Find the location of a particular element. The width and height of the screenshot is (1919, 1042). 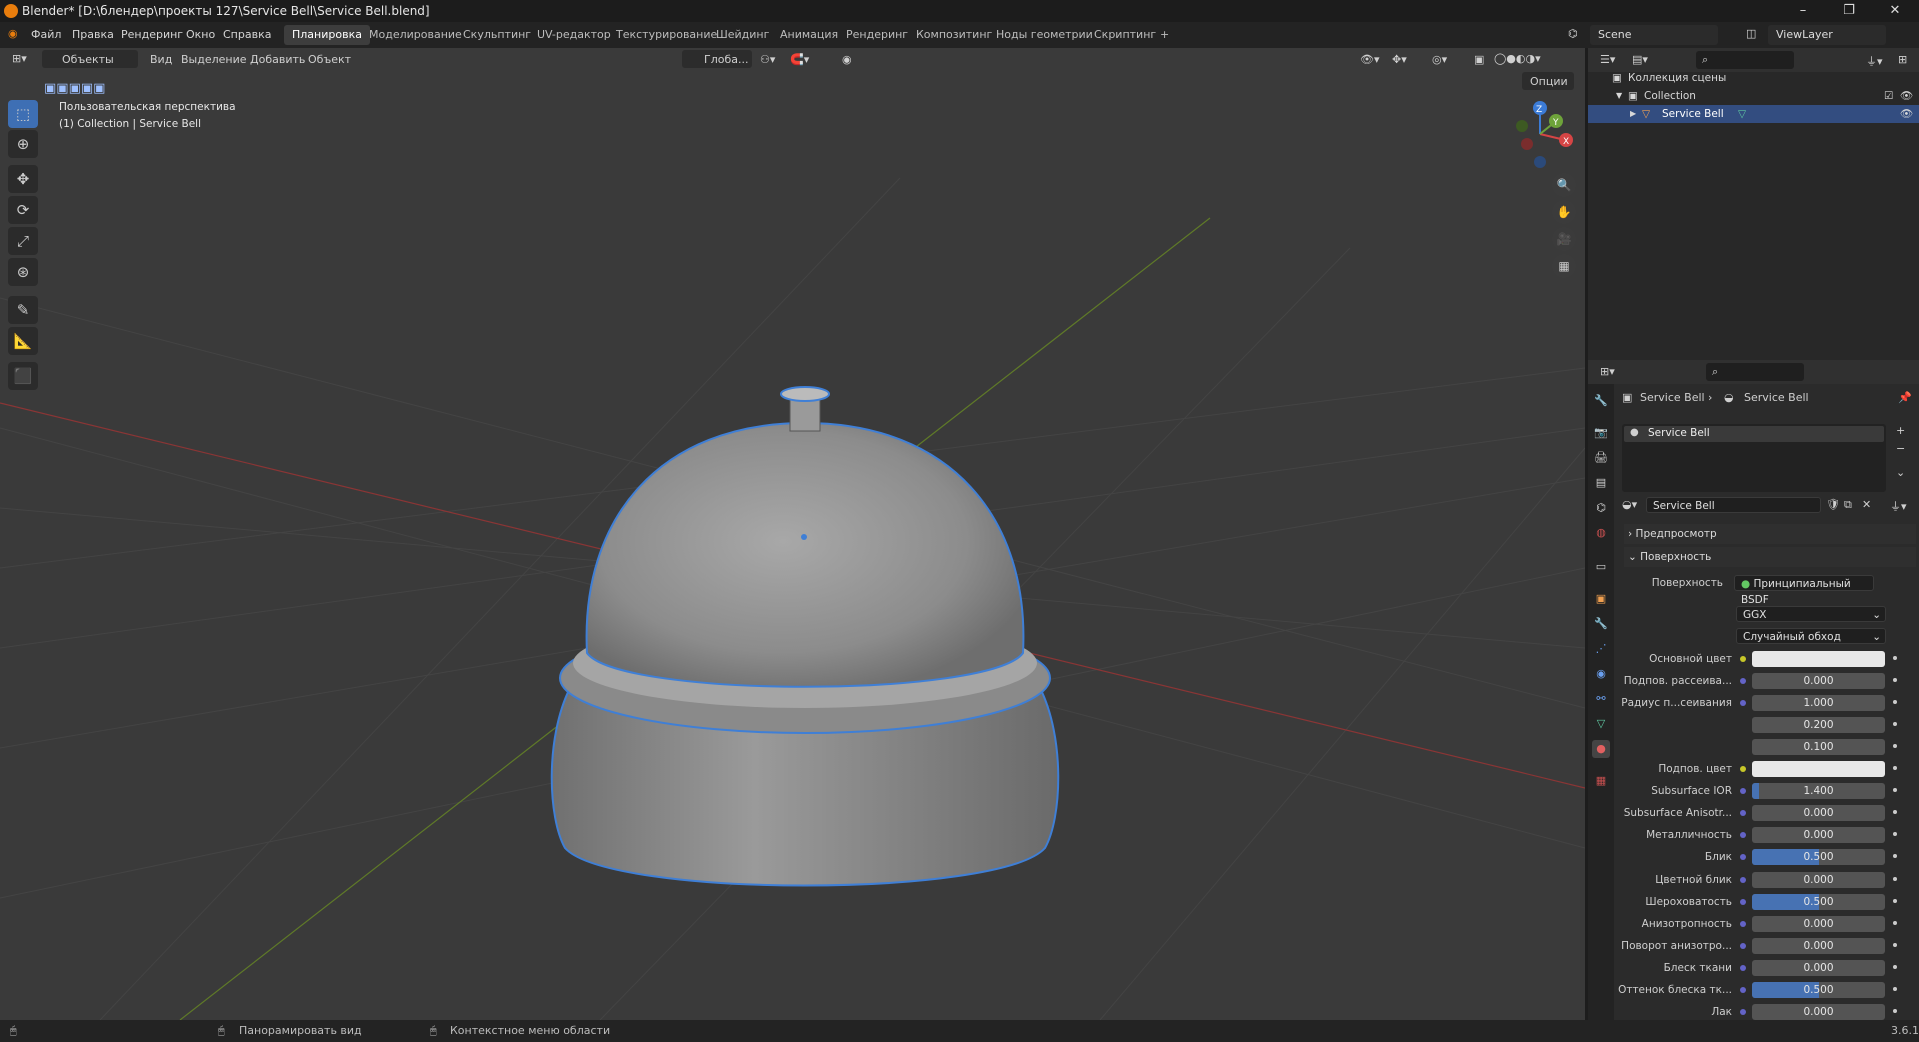

material-slot-list: ● Service Bell is located at coordinates (1754, 458).